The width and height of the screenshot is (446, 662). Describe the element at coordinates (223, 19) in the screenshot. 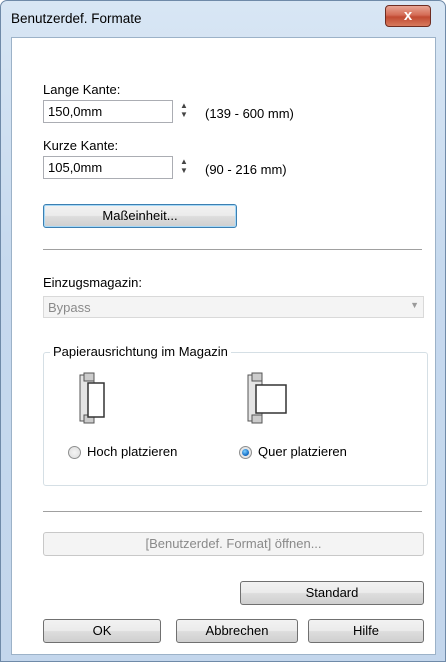

I see `title-bar: Benutzerdef. Formate x` at that location.